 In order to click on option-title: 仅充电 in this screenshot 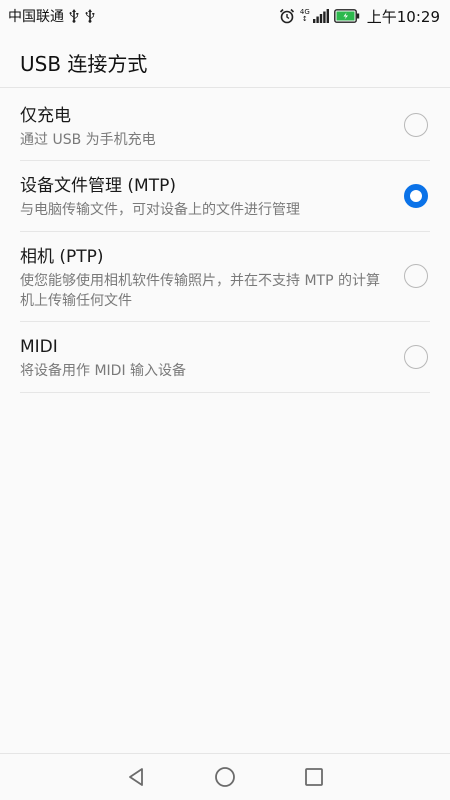, I will do `click(45, 116)`.